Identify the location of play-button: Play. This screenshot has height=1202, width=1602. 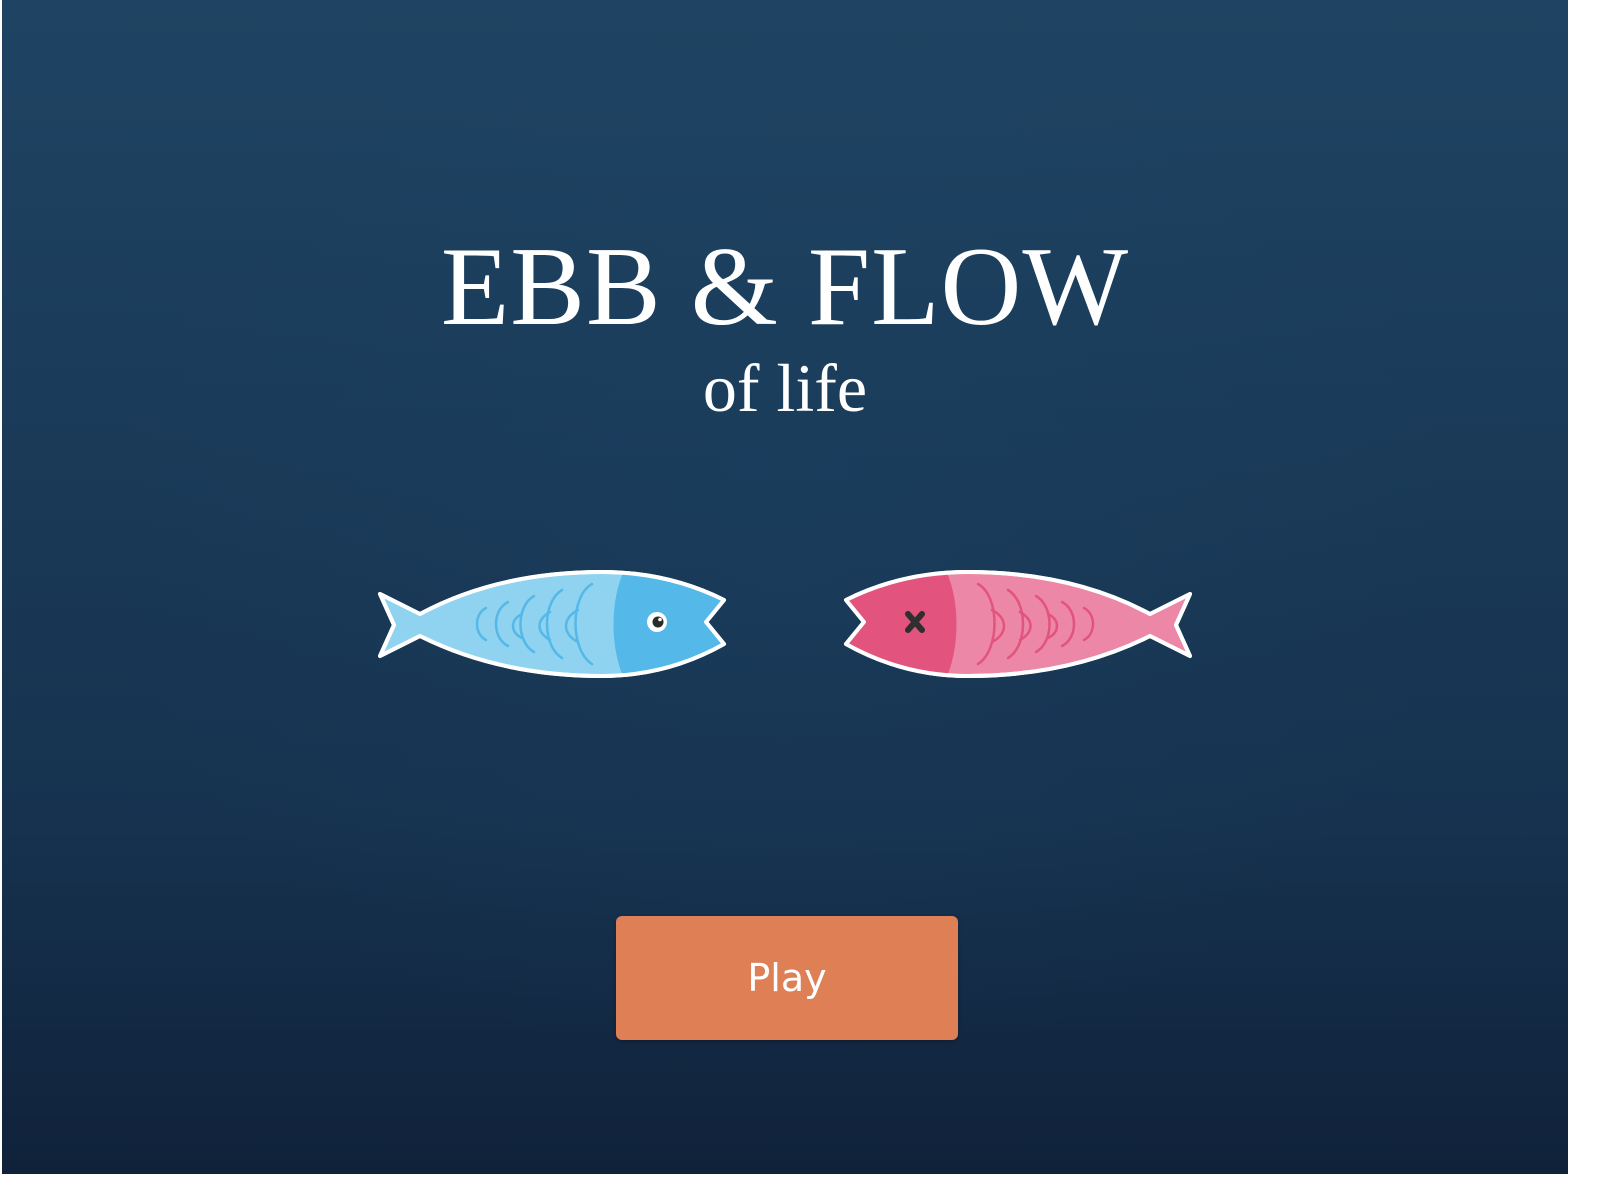
(787, 978).